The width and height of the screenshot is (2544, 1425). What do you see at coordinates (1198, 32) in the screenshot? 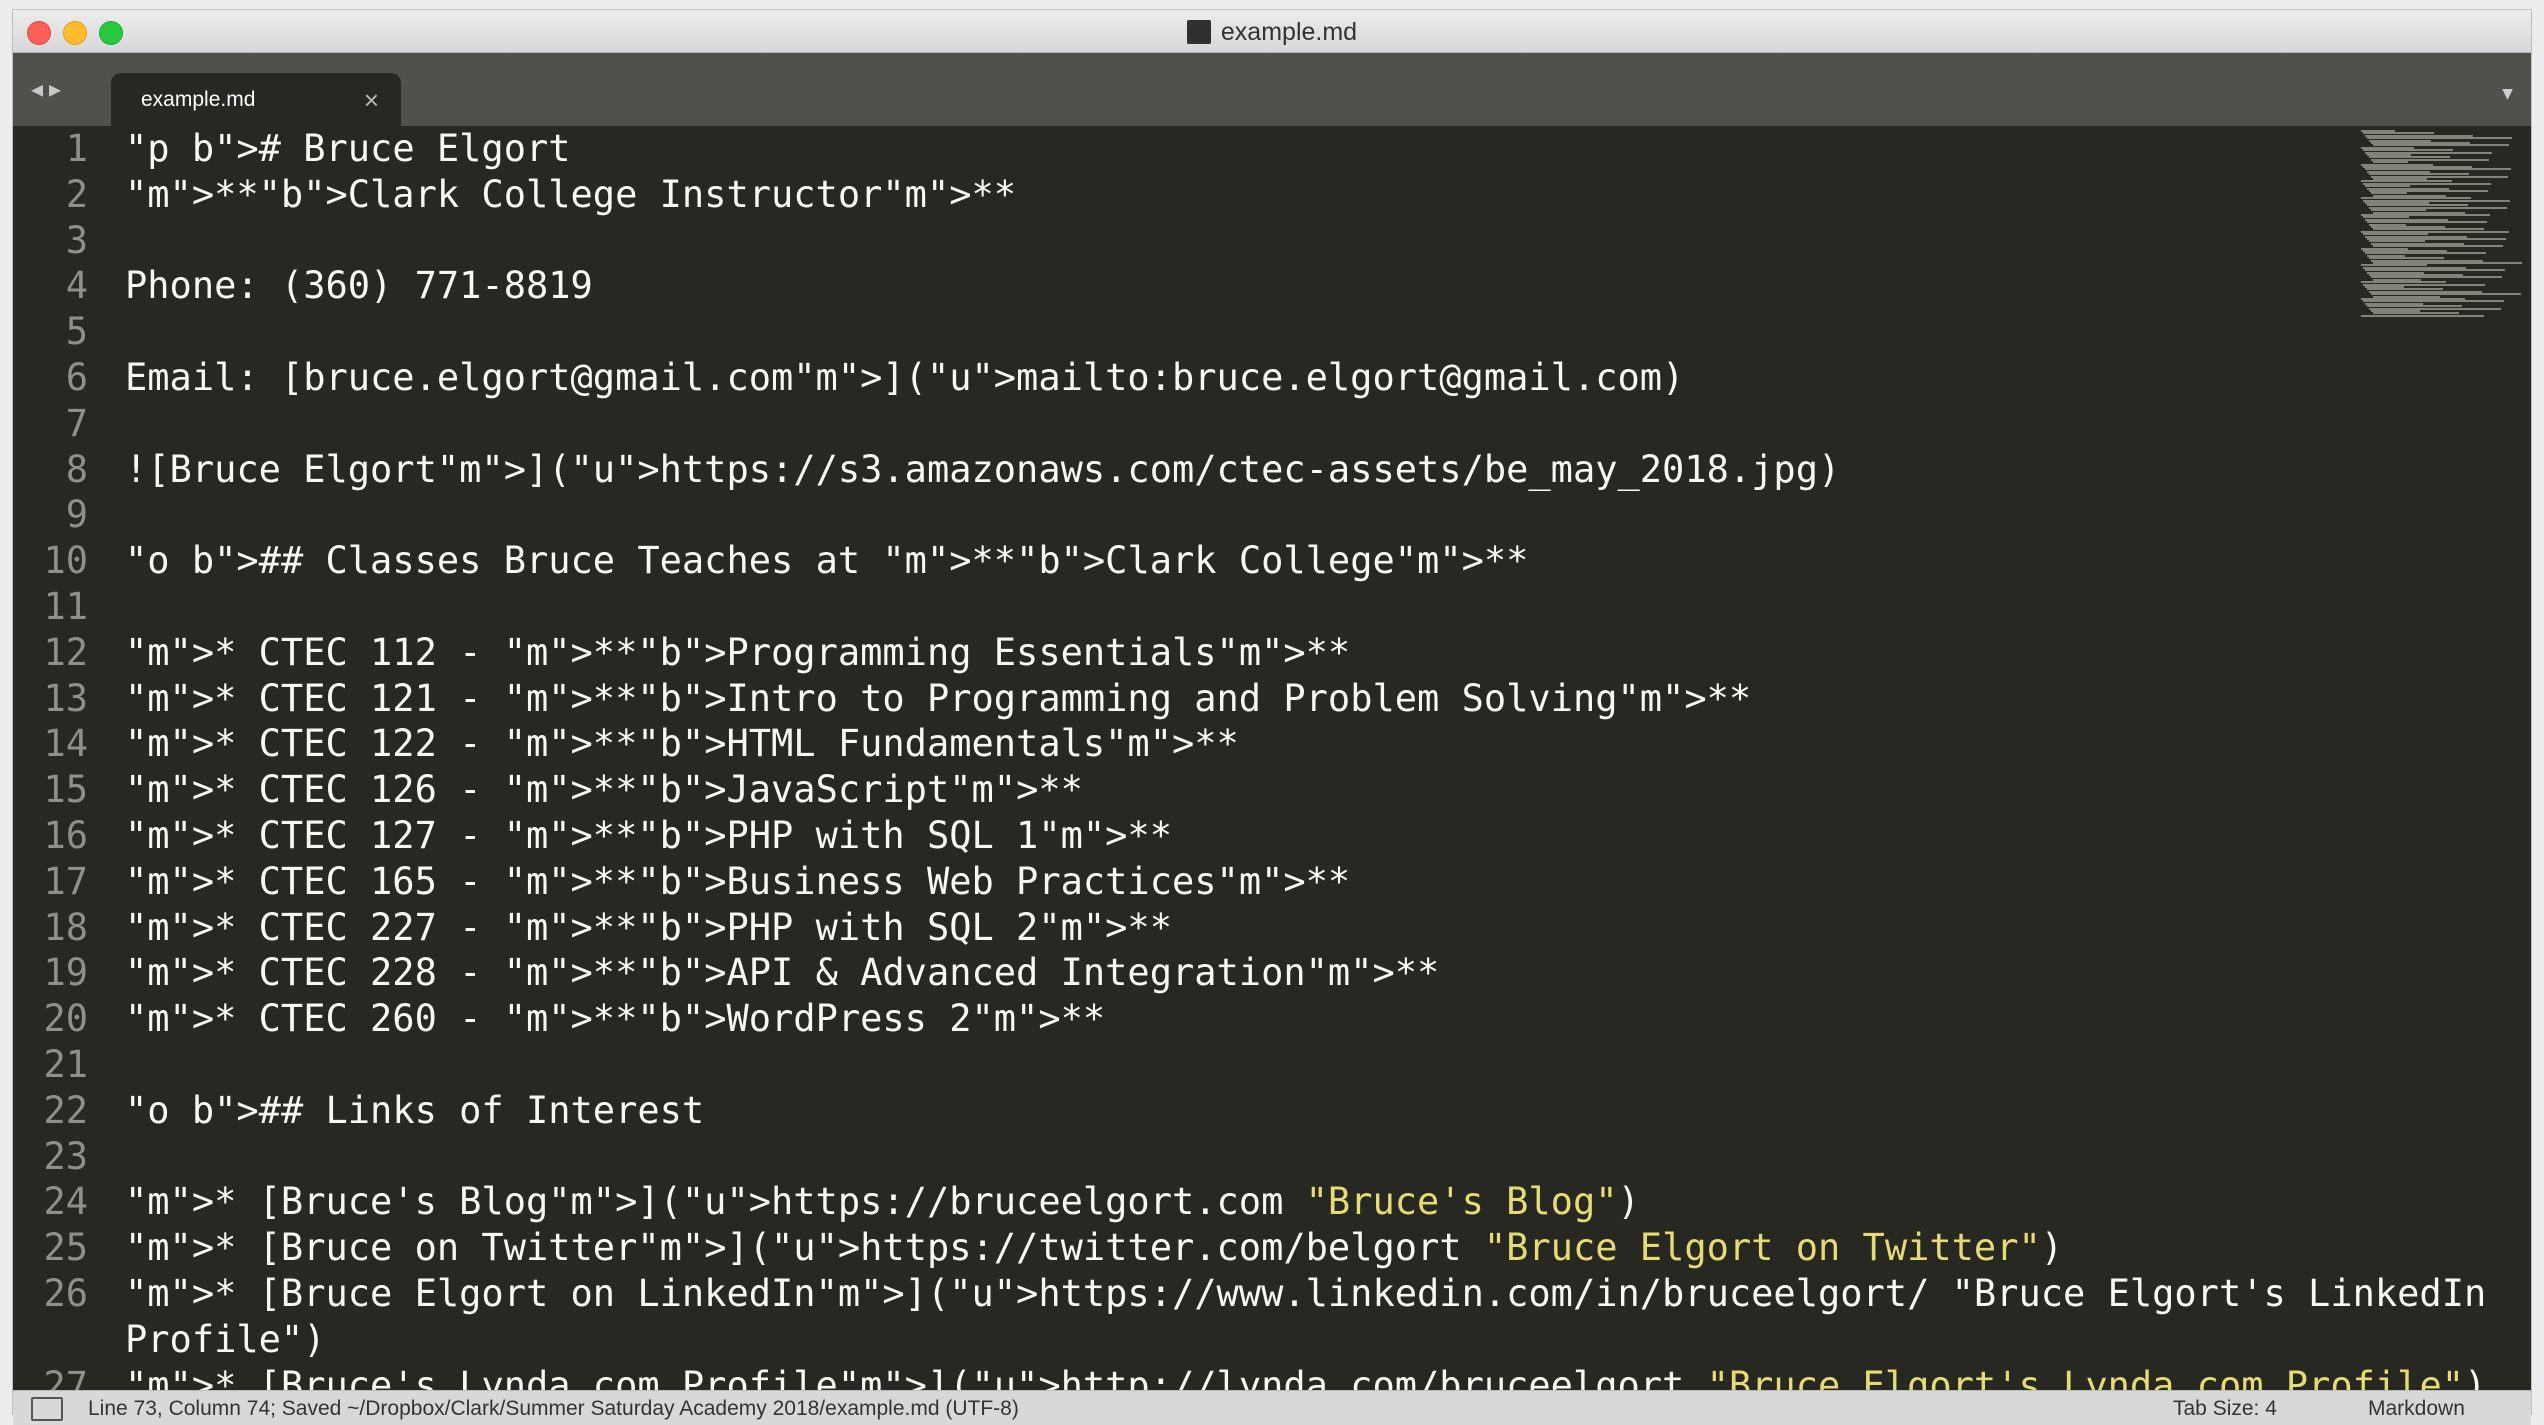
I see `document-icon` at bounding box center [1198, 32].